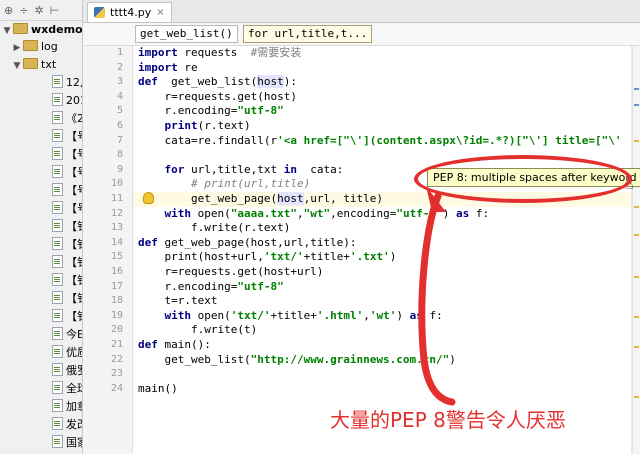 This screenshot has height=454, width=640. What do you see at coordinates (437, 296) in the screenshot?
I see `annotation-arrow` at bounding box center [437, 296].